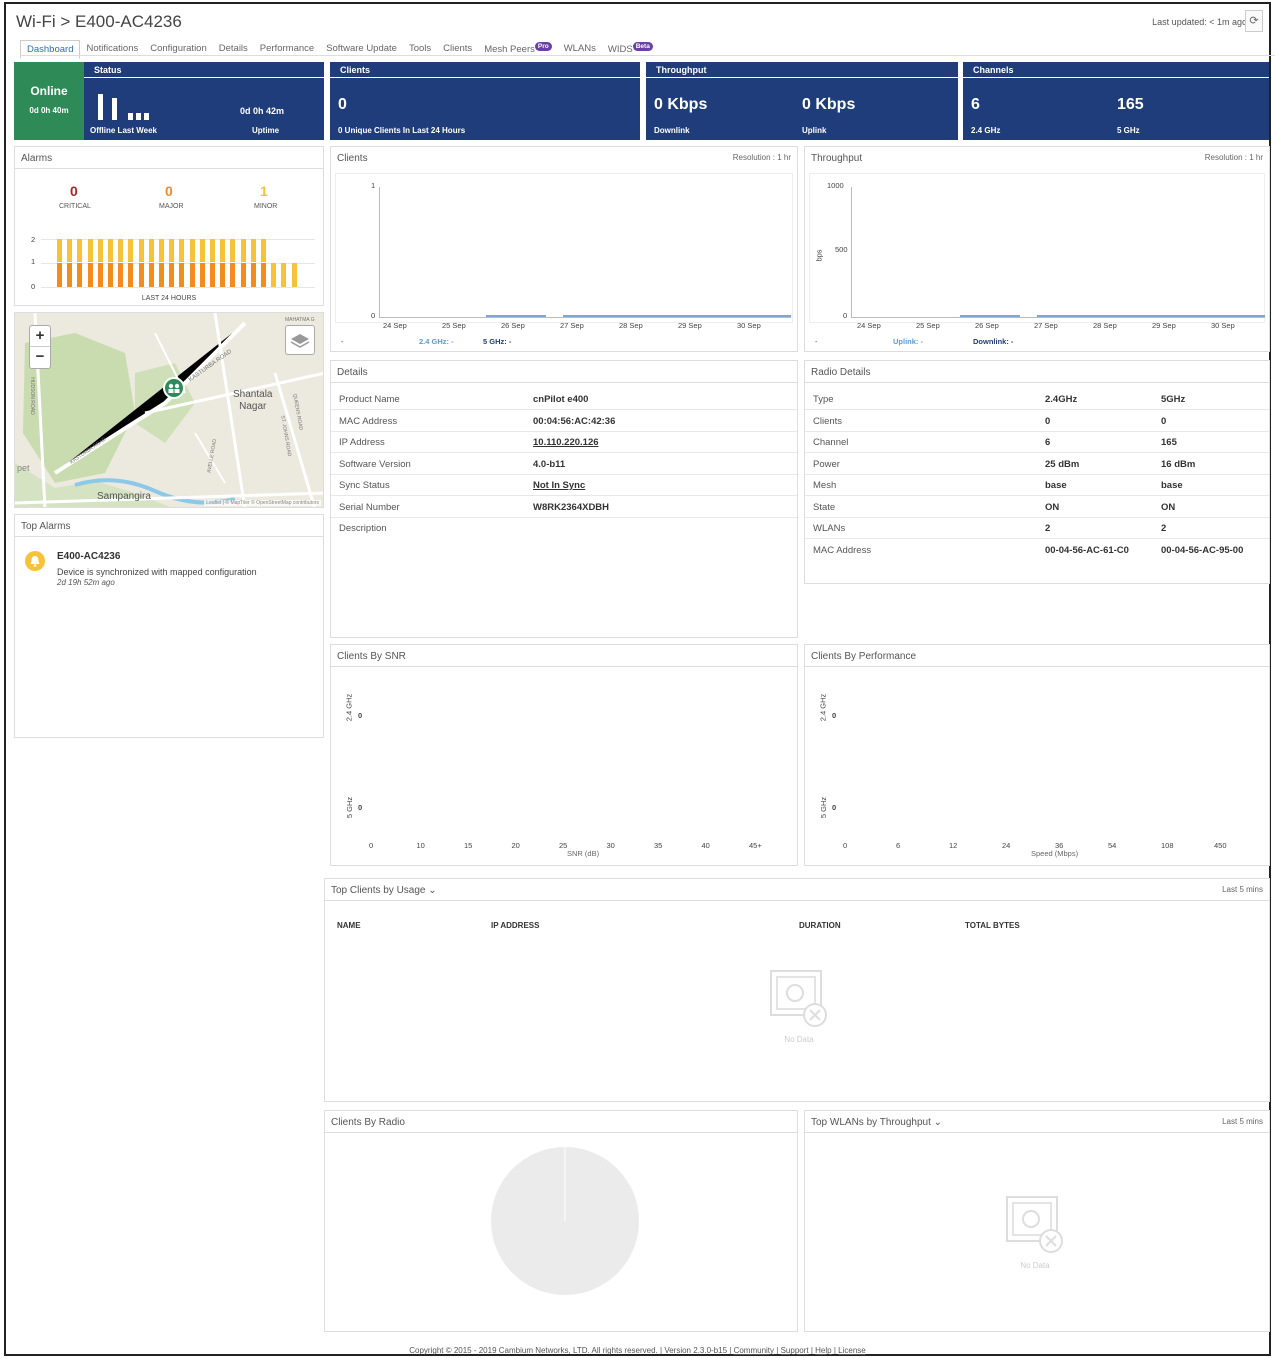 Image resolution: width=1275 pixels, height=1358 pixels. What do you see at coordinates (40, 357) in the screenshot?
I see `zoom-out-button: −` at bounding box center [40, 357].